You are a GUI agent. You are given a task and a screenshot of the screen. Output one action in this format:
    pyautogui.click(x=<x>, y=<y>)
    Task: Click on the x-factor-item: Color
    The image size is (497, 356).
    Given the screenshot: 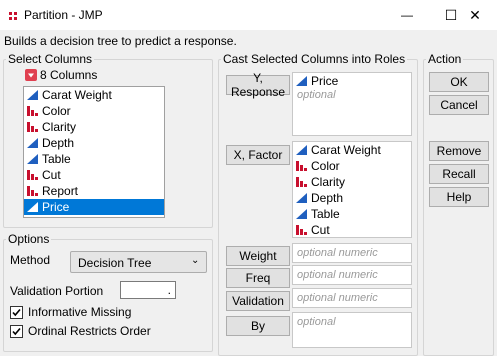 What is the action you would take?
    pyautogui.click(x=352, y=166)
    